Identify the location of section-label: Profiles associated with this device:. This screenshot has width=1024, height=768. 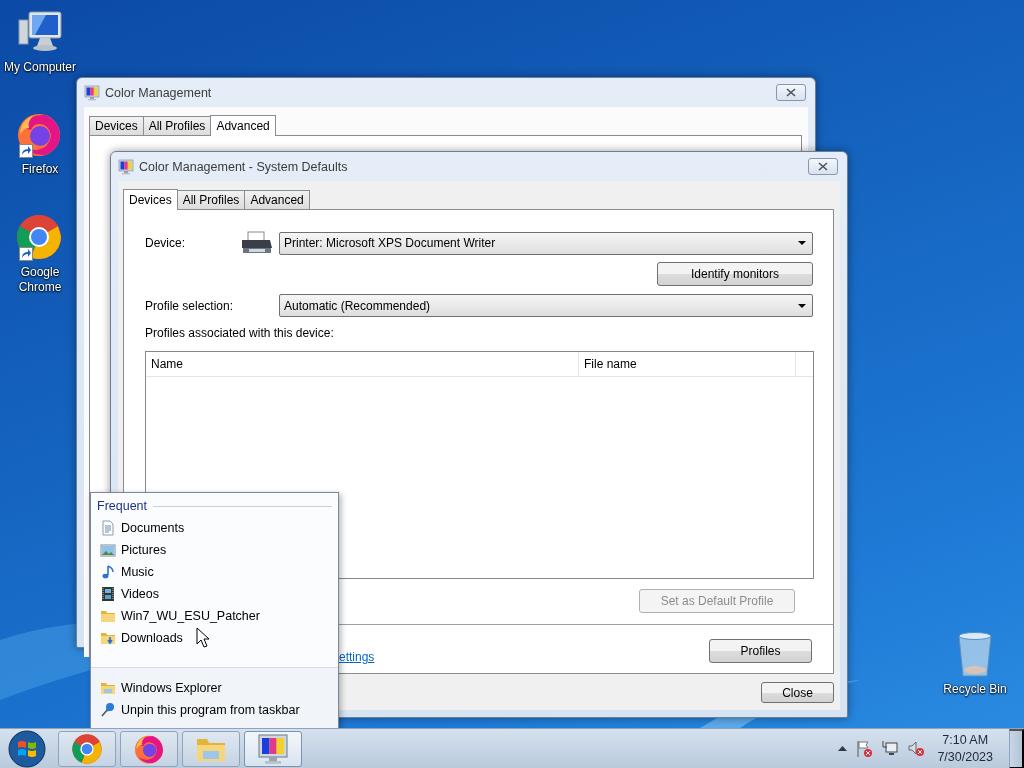
(240, 333).